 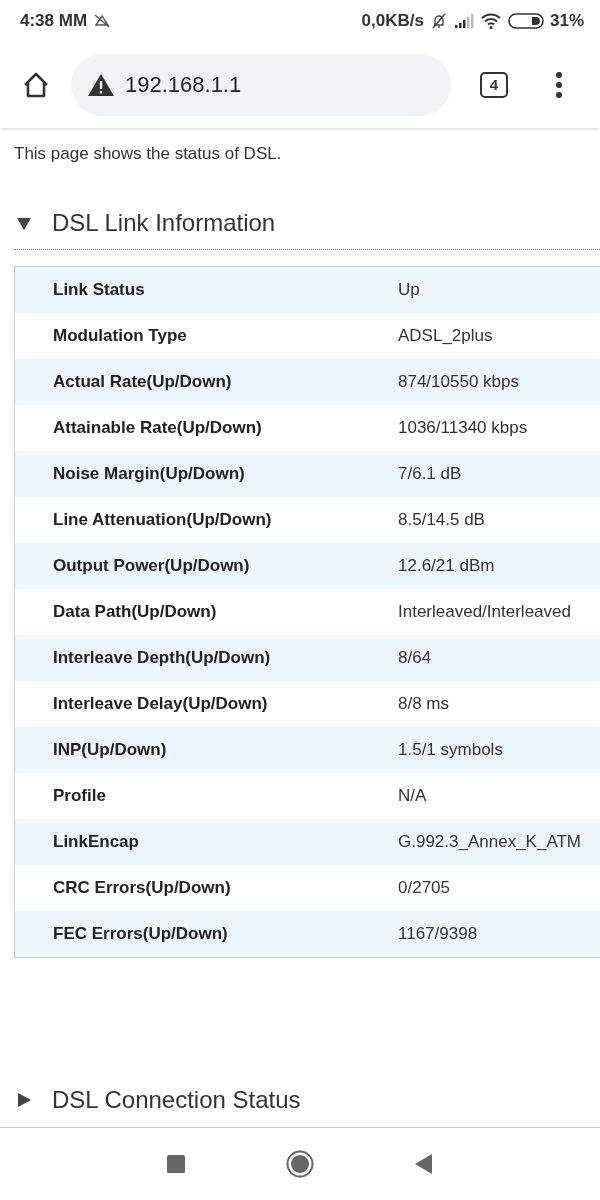 What do you see at coordinates (140, 933) in the screenshot?
I see `row-label: FEC Errors(Up/Down)` at bounding box center [140, 933].